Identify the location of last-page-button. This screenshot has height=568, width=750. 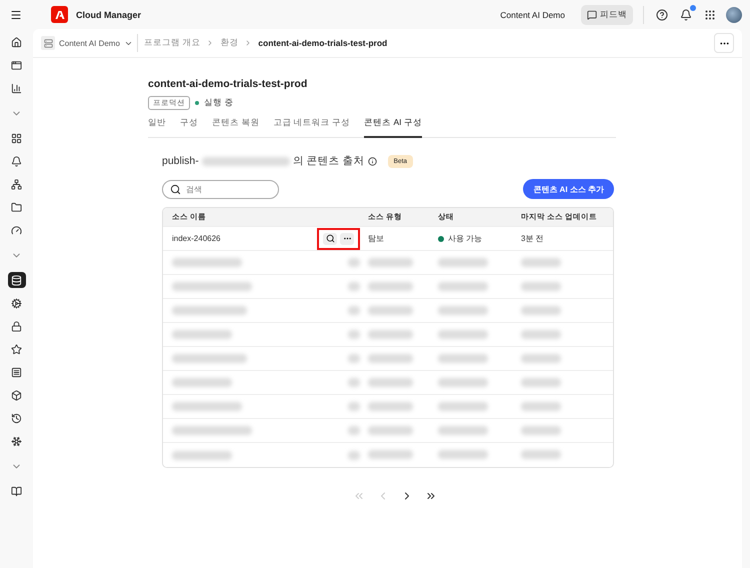
(431, 496).